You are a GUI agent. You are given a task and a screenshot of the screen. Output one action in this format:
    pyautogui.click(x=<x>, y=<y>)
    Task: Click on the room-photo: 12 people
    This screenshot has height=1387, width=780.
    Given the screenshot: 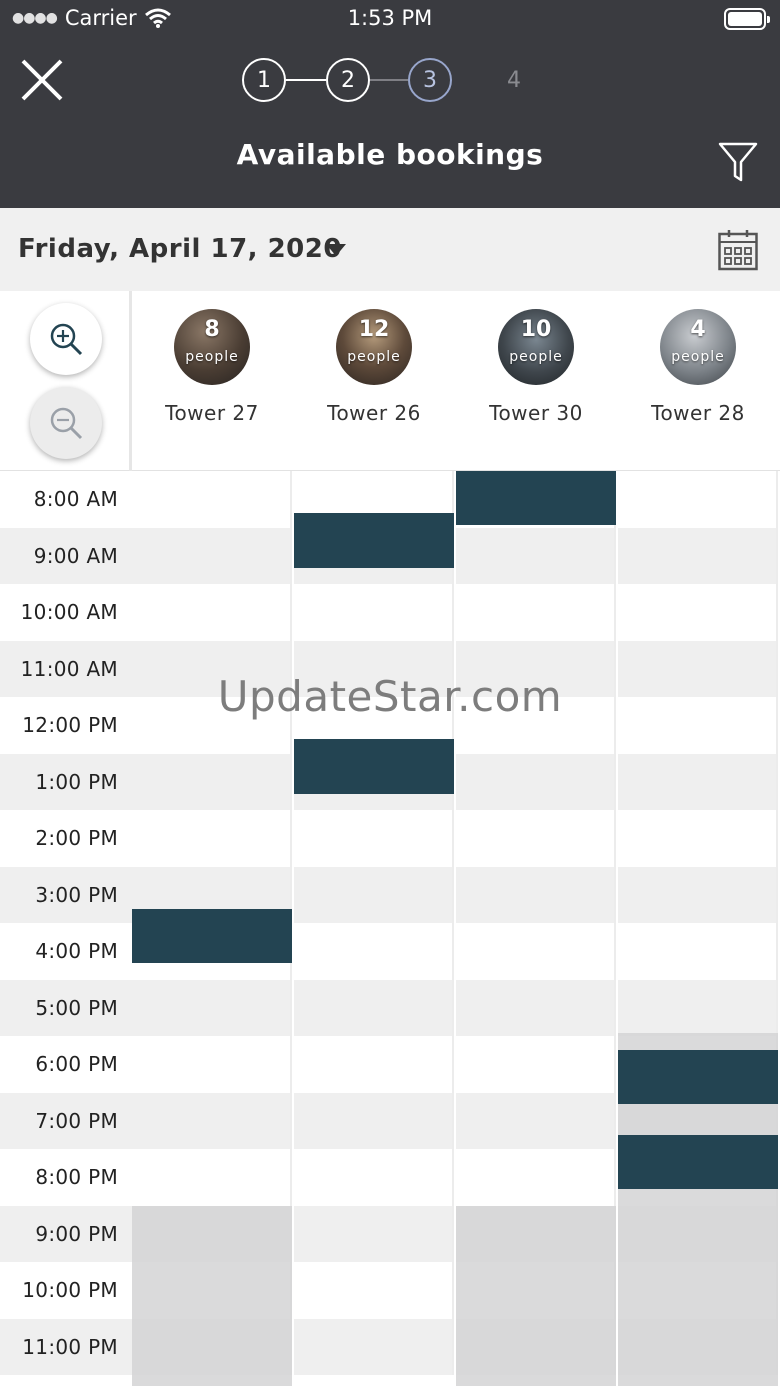 What is the action you would take?
    pyautogui.click(x=374, y=347)
    